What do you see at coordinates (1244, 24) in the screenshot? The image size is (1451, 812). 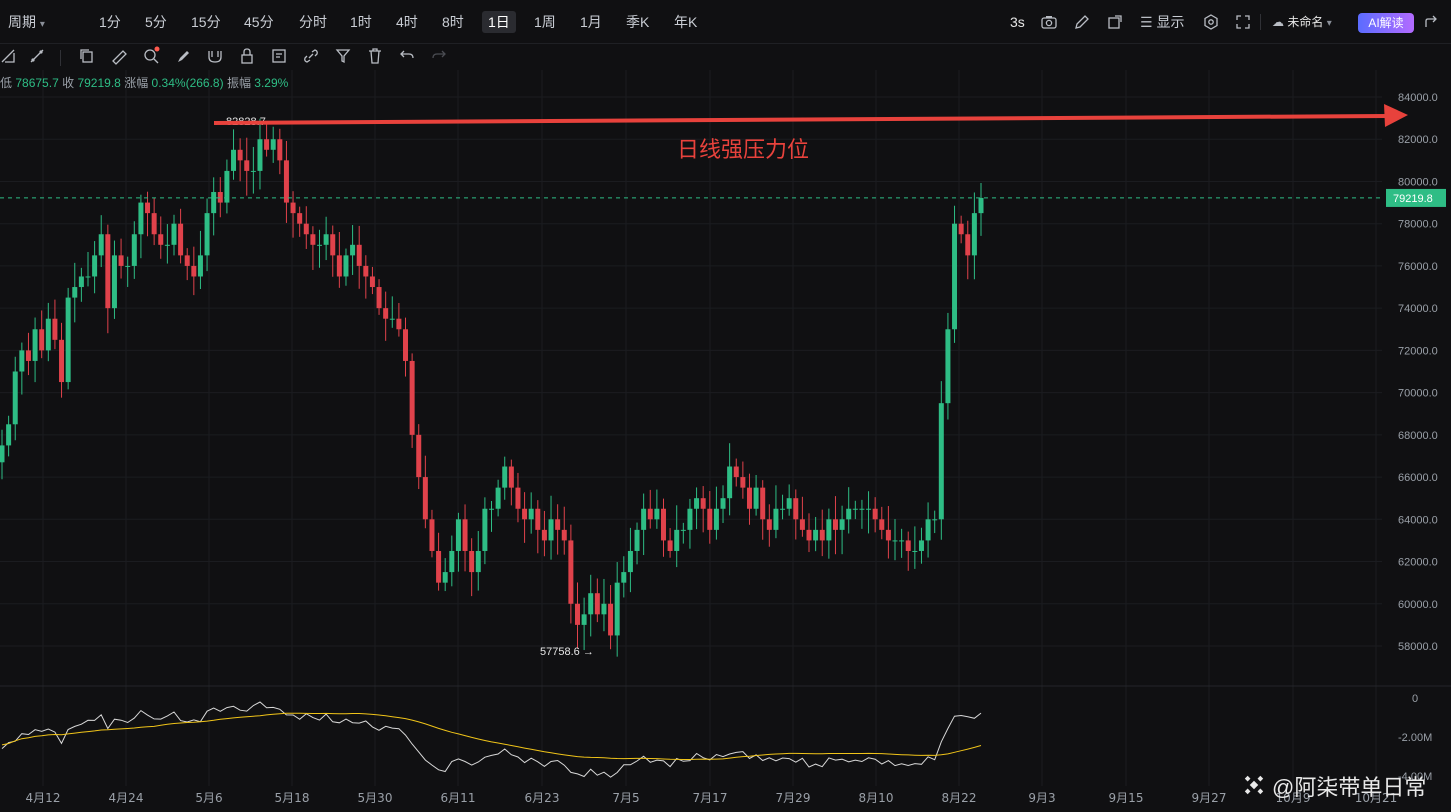 I see `fullscreen-icon` at bounding box center [1244, 24].